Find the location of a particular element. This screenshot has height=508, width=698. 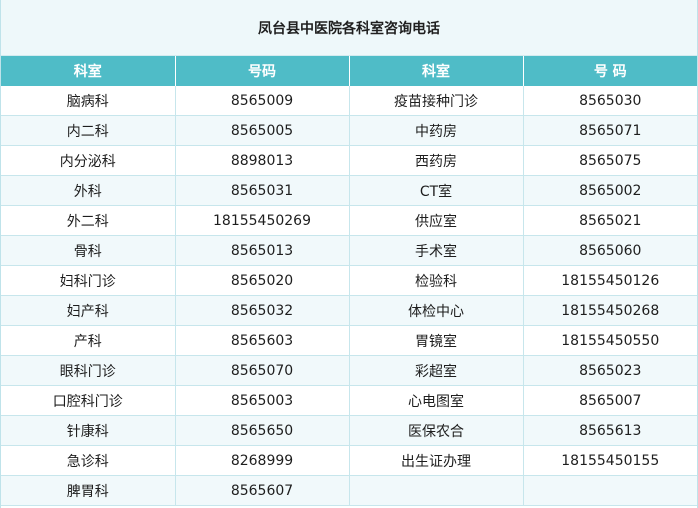

phone-cell: 8898013 is located at coordinates (262, 160).